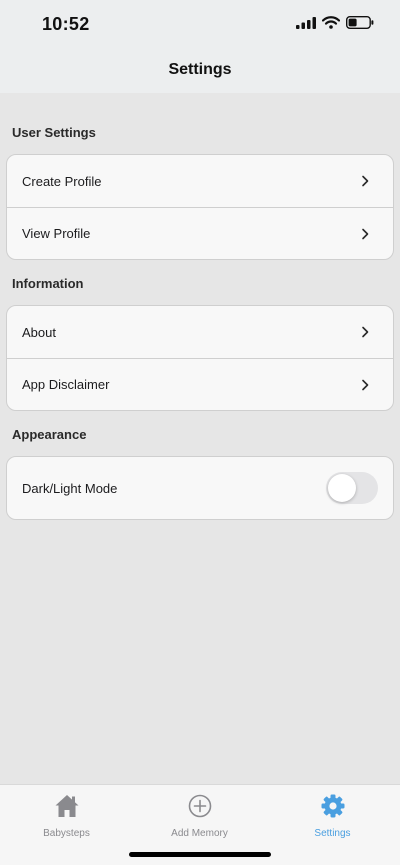 This screenshot has height=865, width=400. I want to click on section-title-user-settings: User Settings, so click(54, 132).